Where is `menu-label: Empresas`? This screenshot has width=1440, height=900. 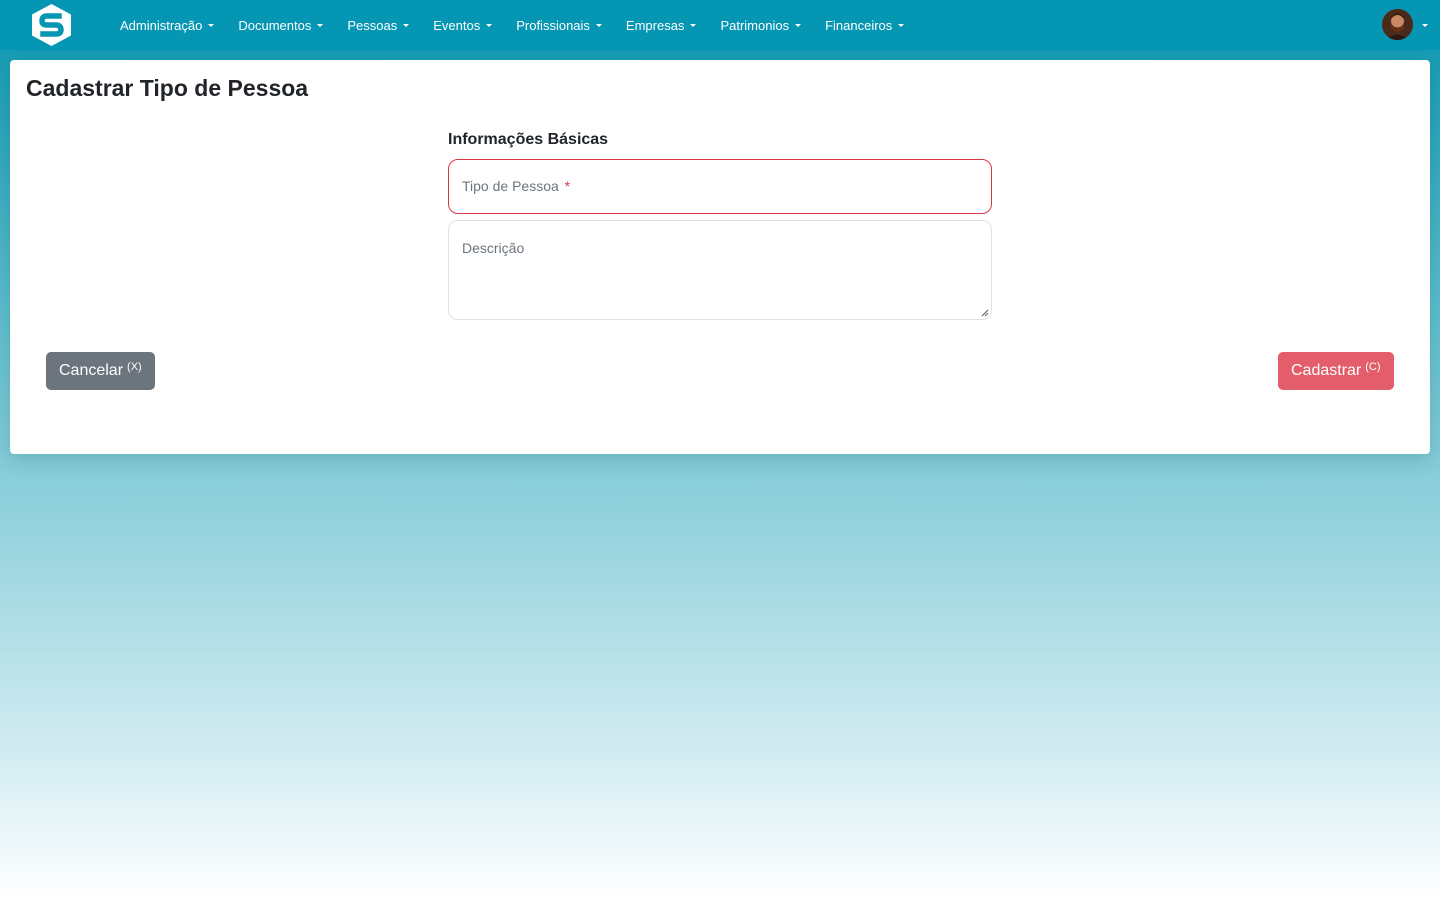
menu-label: Empresas is located at coordinates (655, 25).